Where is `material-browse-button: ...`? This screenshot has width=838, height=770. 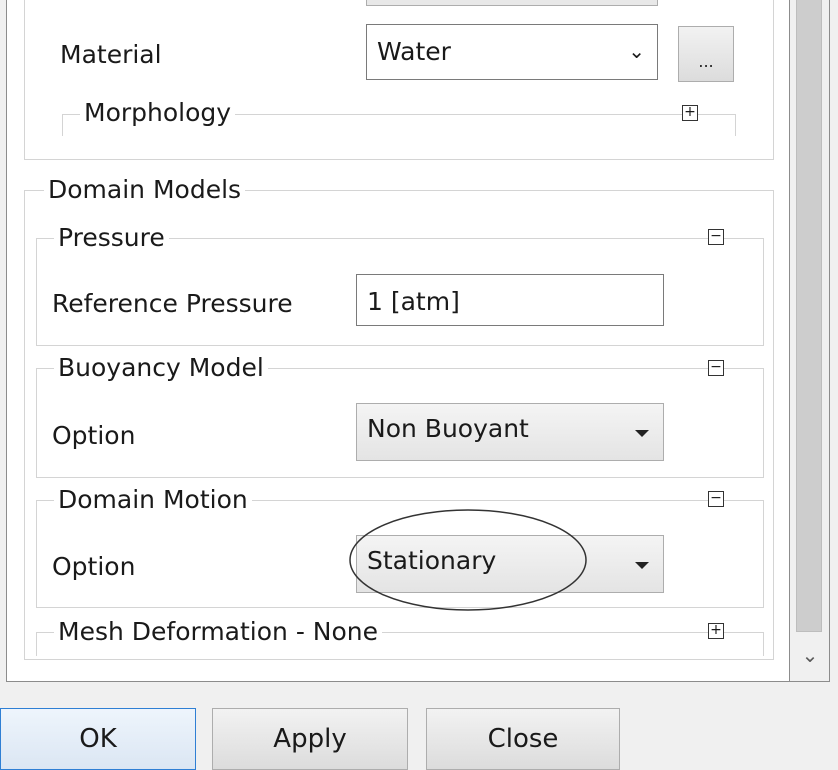
material-browse-button: ... is located at coordinates (706, 54).